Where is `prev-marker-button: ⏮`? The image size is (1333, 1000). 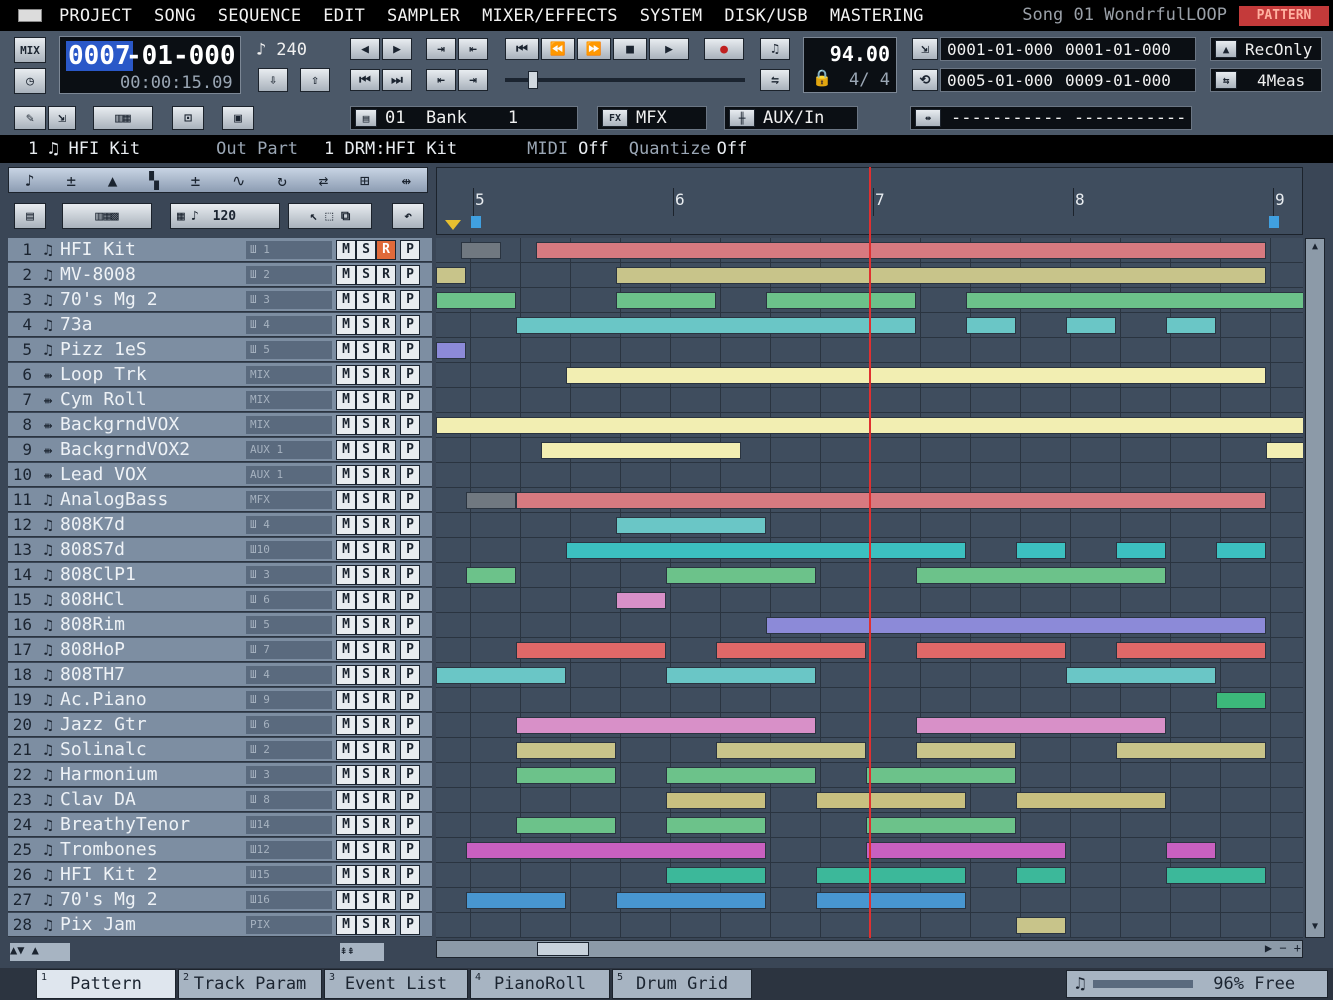 prev-marker-button: ⏮ is located at coordinates (365, 80).